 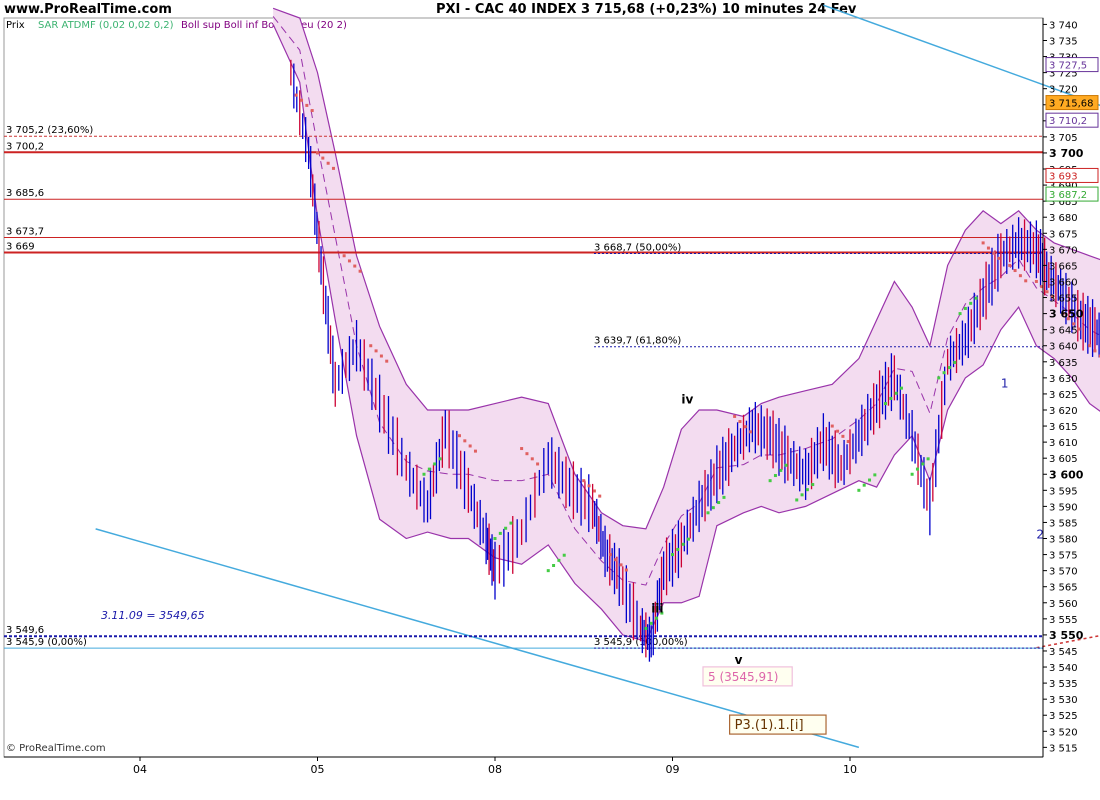 What do you see at coordinates (1063, 748) in the screenshot?
I see `y-tick-label: 3 515` at bounding box center [1063, 748].